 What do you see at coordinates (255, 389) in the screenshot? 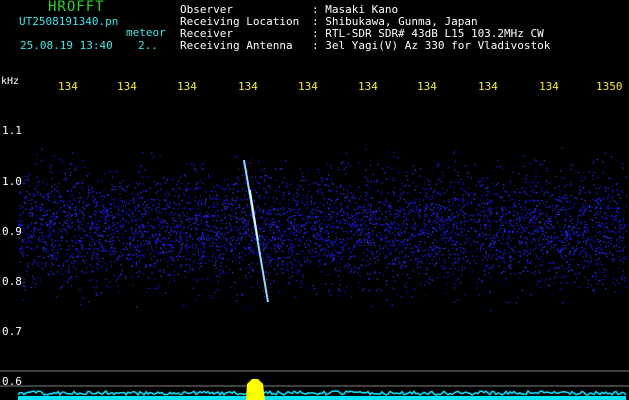
I see `signal-peak` at bounding box center [255, 389].